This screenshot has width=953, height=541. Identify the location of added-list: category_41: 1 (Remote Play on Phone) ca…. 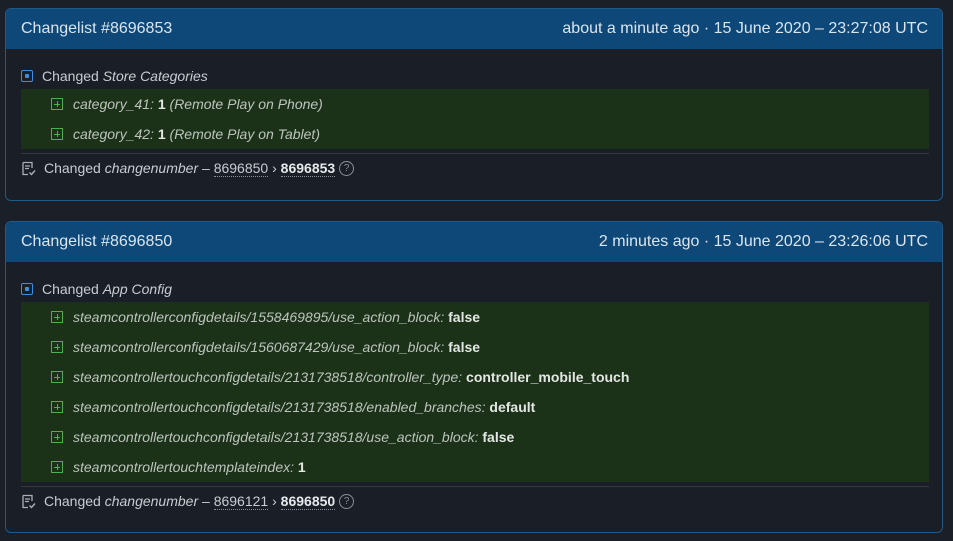
(475, 119).